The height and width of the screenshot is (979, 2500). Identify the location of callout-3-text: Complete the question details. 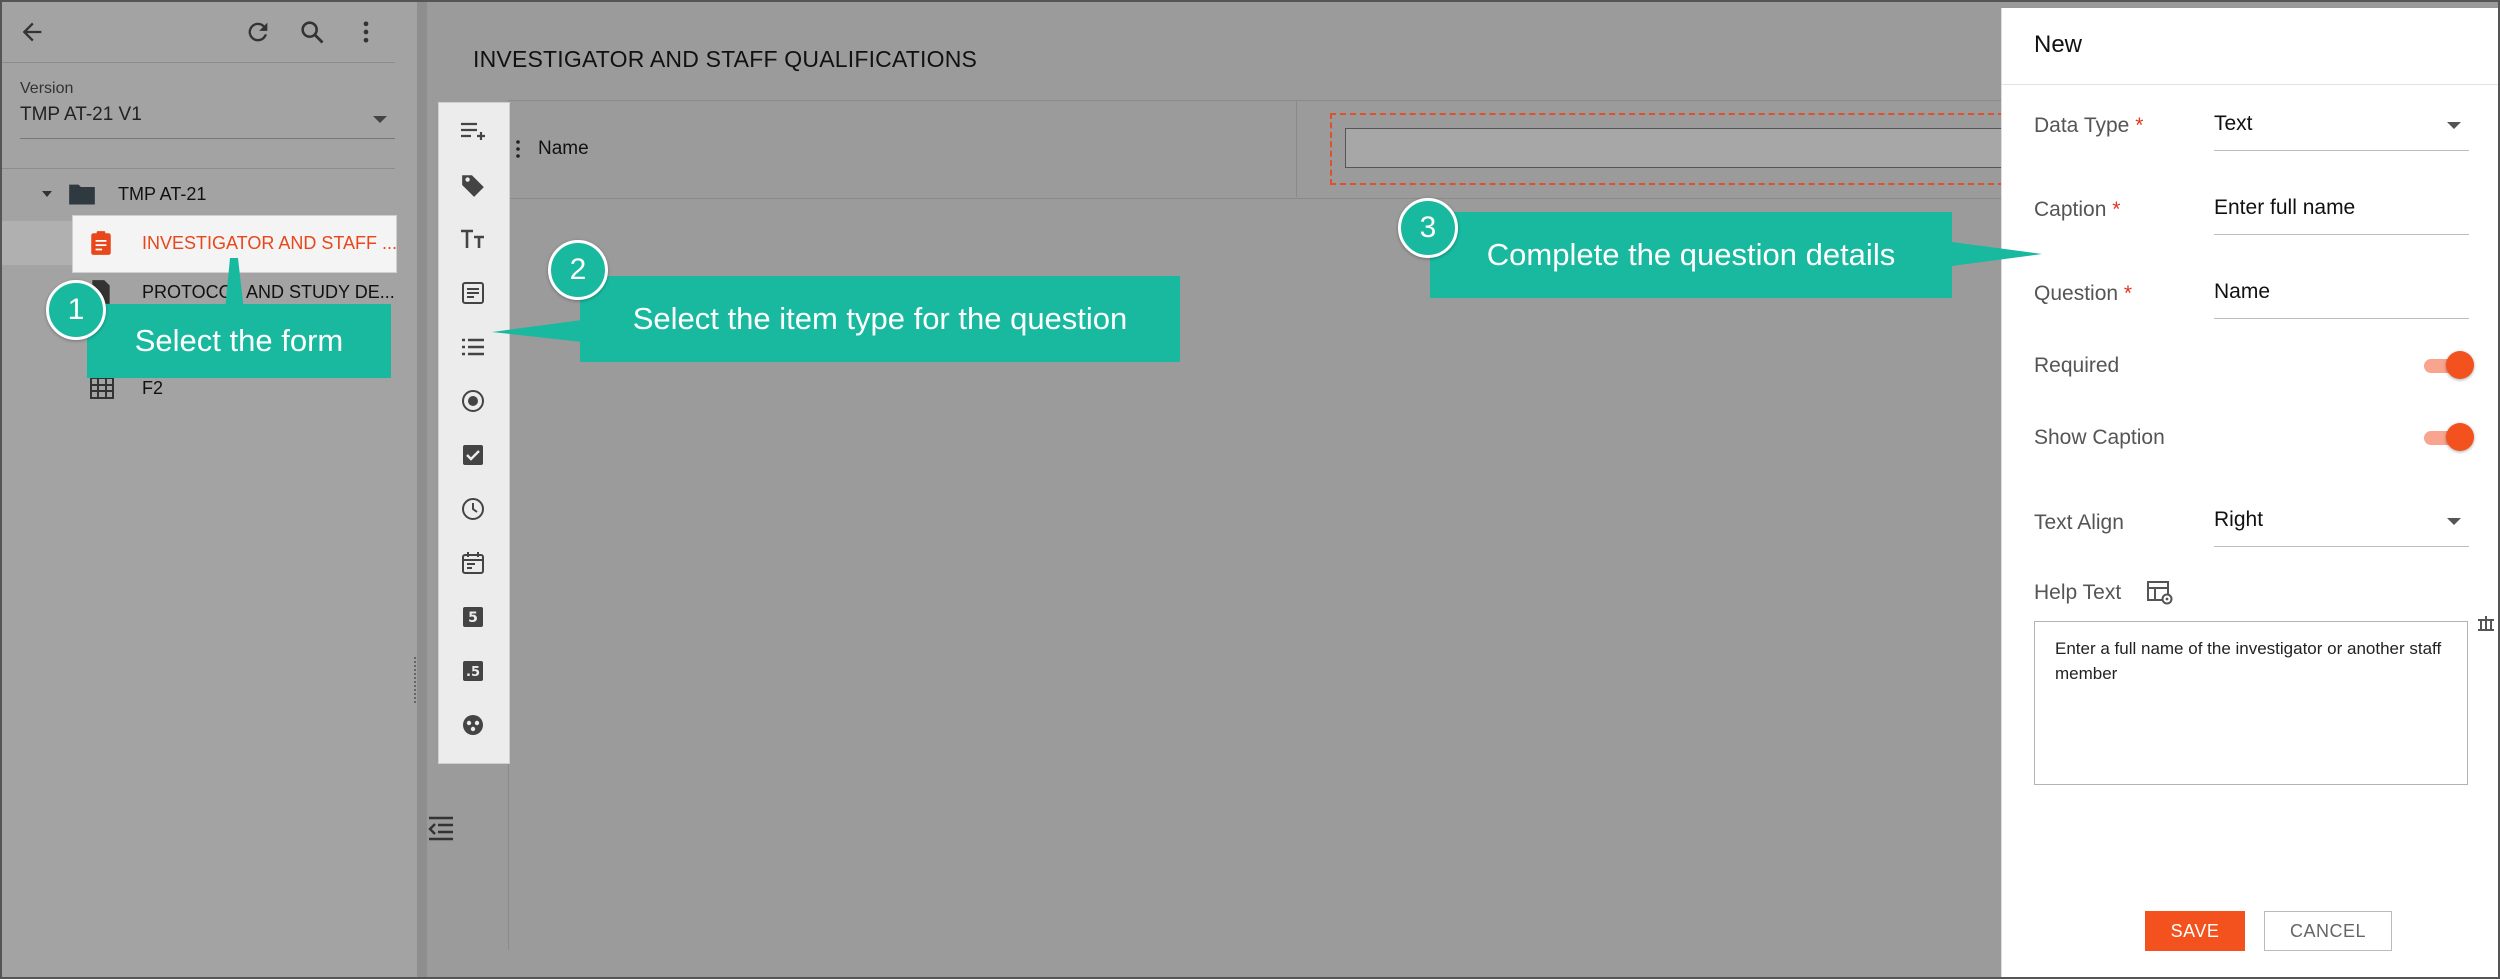
(1691, 254).